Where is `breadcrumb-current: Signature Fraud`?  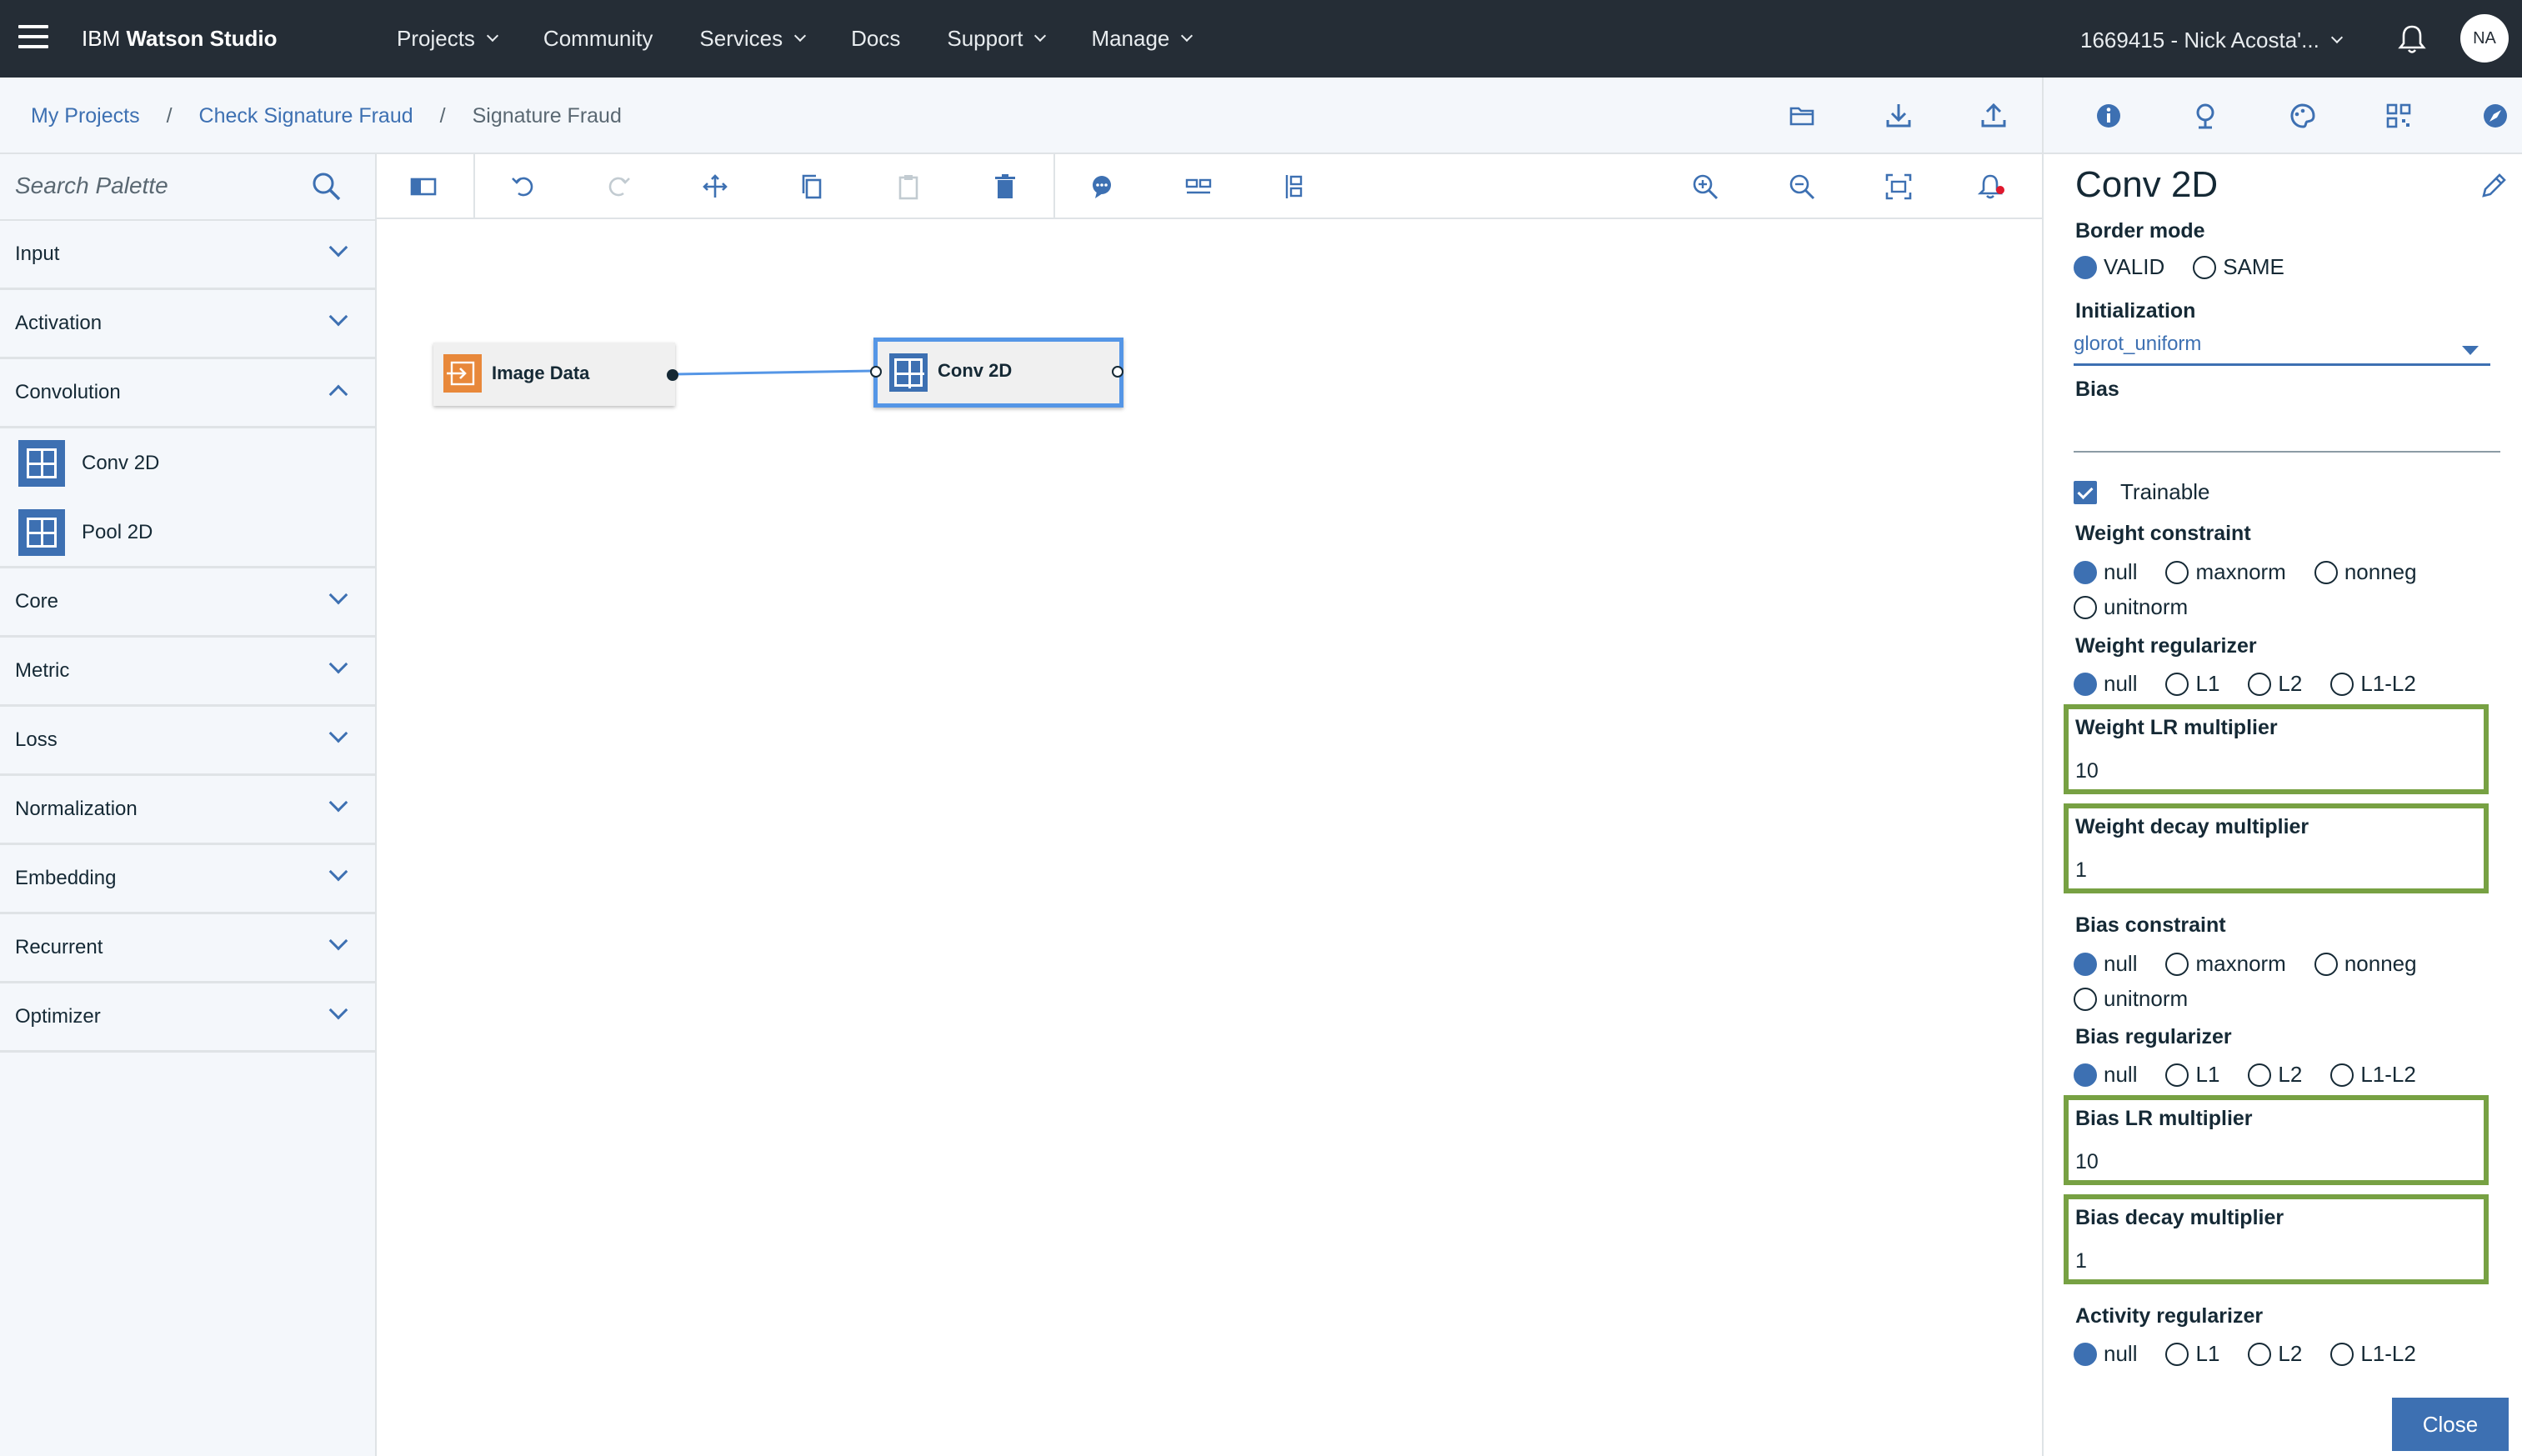
breadcrumb-current: Signature Fraud is located at coordinates (547, 116).